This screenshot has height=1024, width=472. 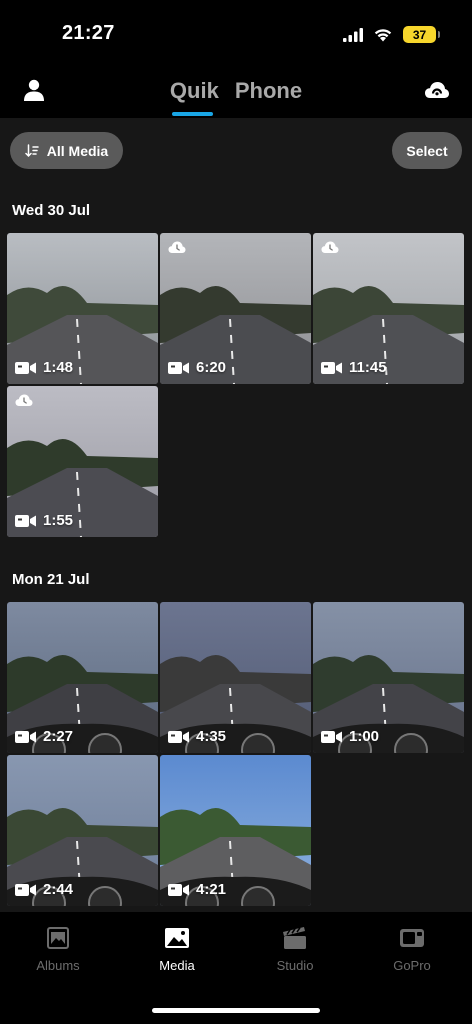 I want to click on duration-text: 1:48, so click(x=58, y=367).